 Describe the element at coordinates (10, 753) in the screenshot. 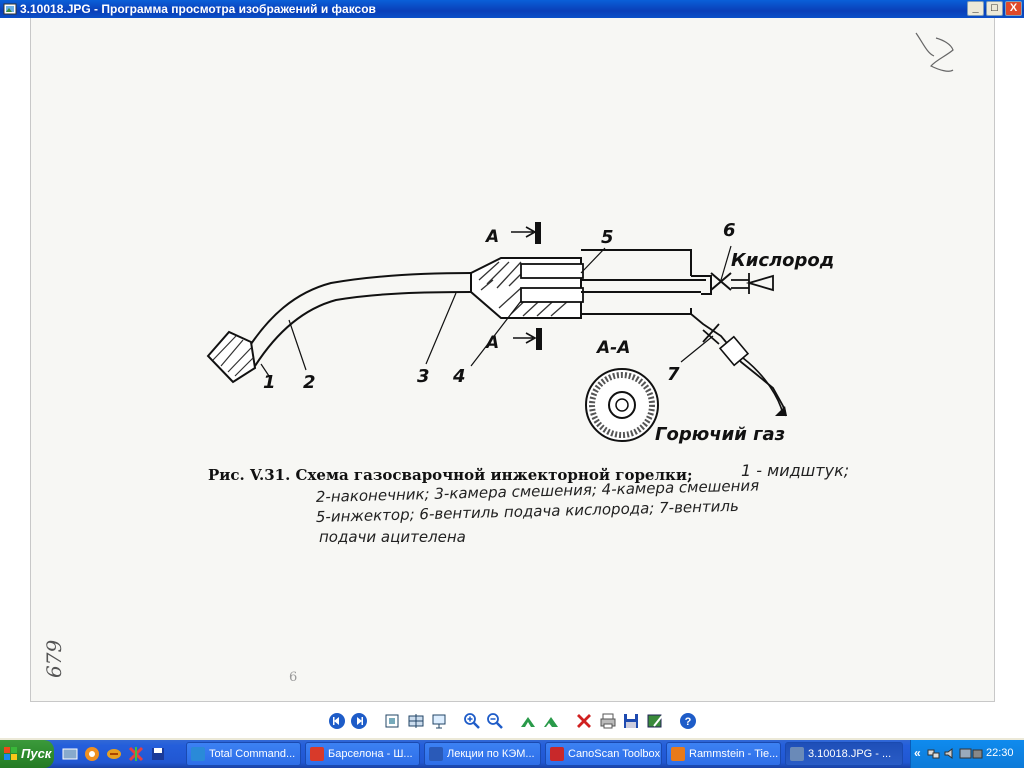

I see `windows-logo-icon` at that location.